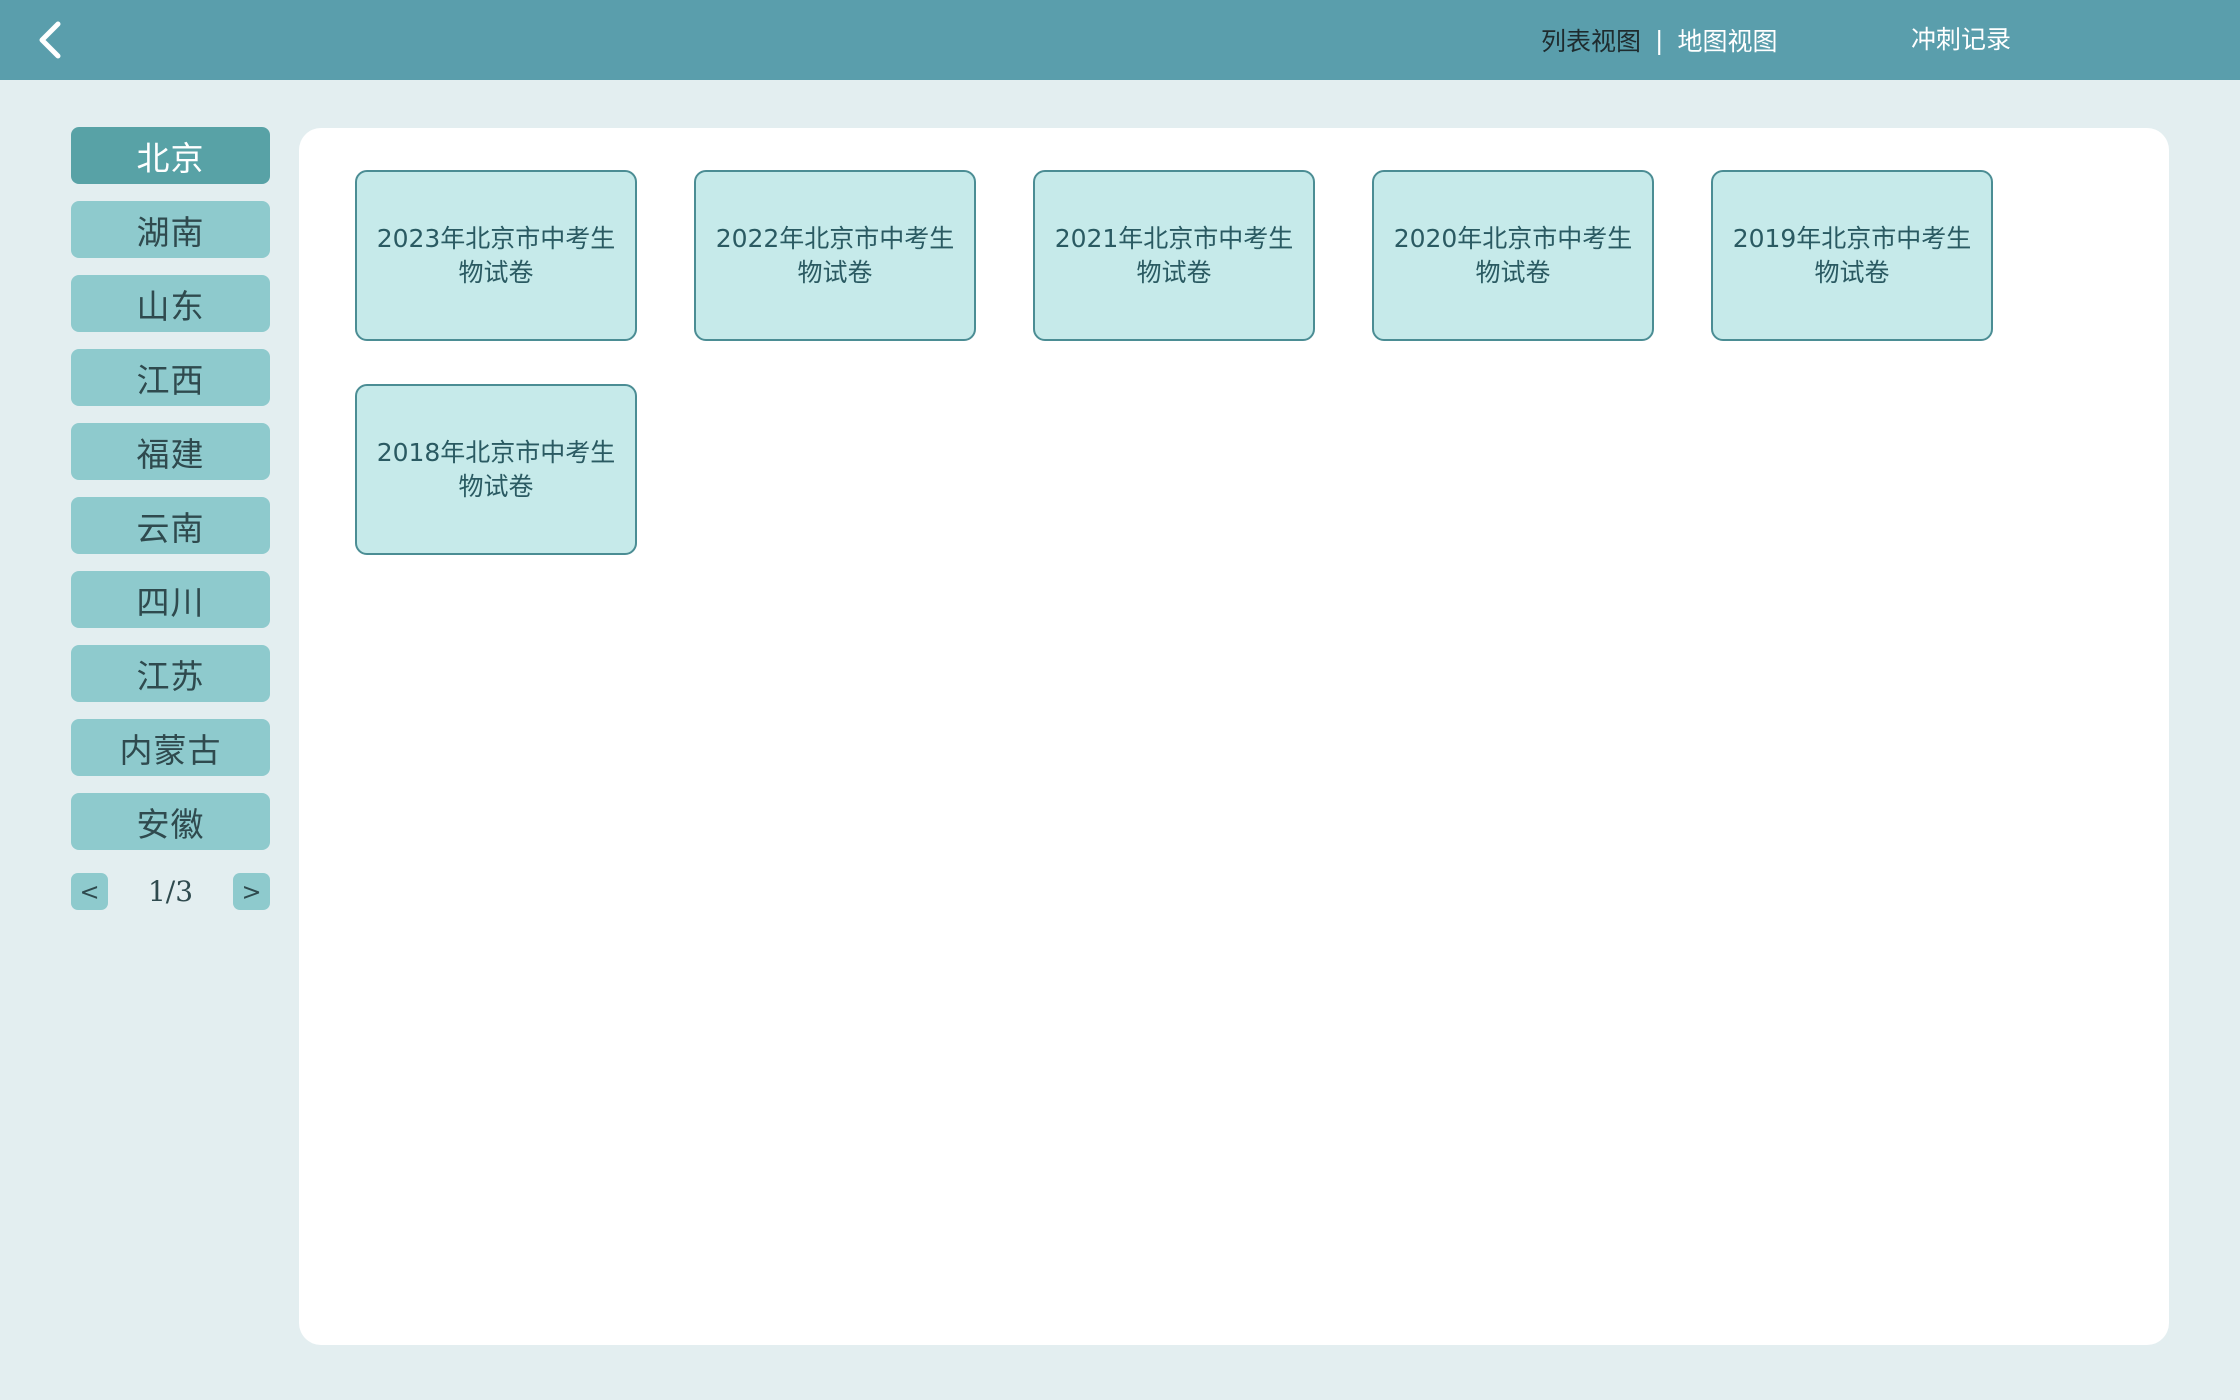 This screenshot has width=2240, height=1400. Describe the element at coordinates (89, 891) in the screenshot. I see `pager-prev-button: <` at that location.